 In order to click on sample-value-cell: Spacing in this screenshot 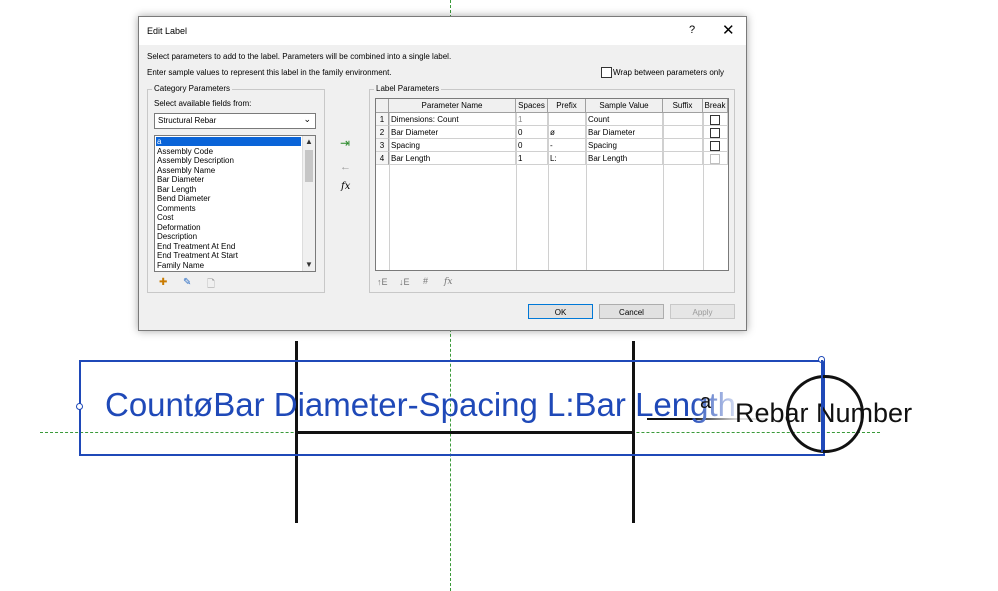, I will do `click(624, 145)`.